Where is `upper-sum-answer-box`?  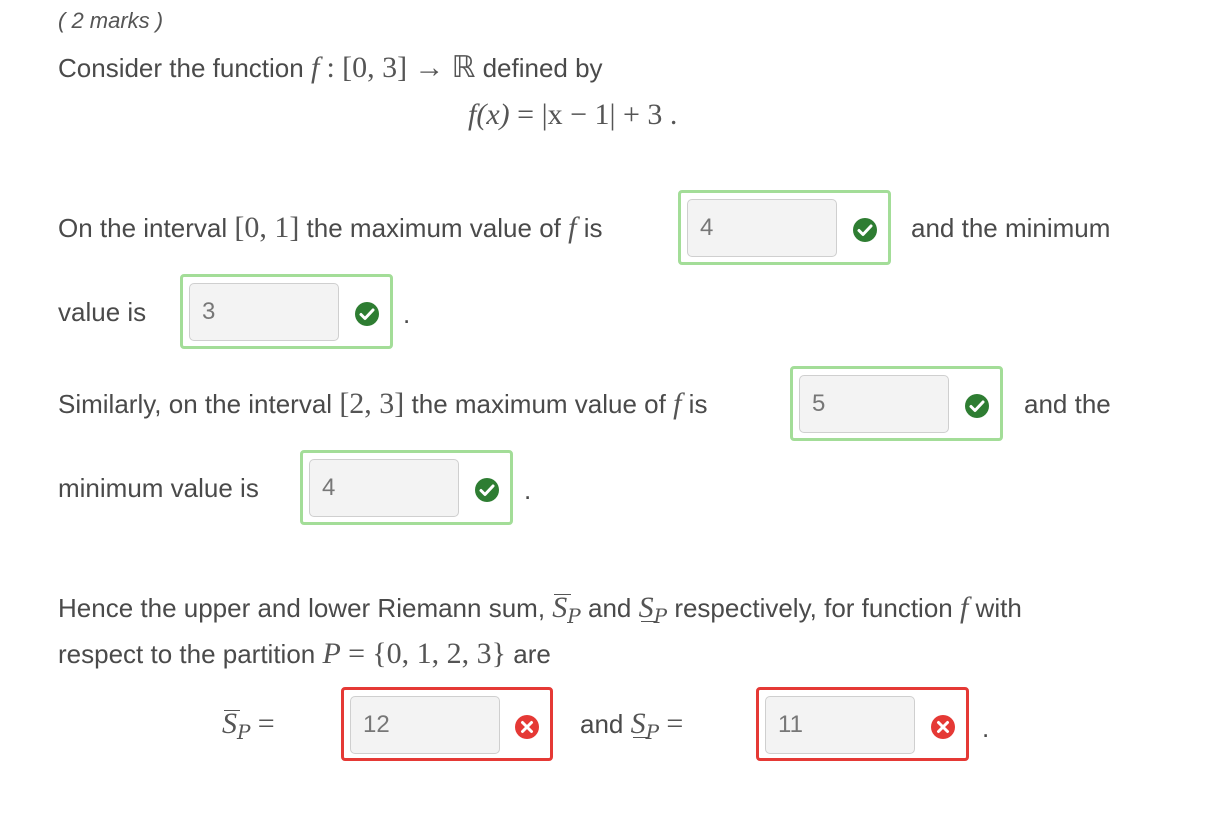
upper-sum-answer-box is located at coordinates (447, 724).